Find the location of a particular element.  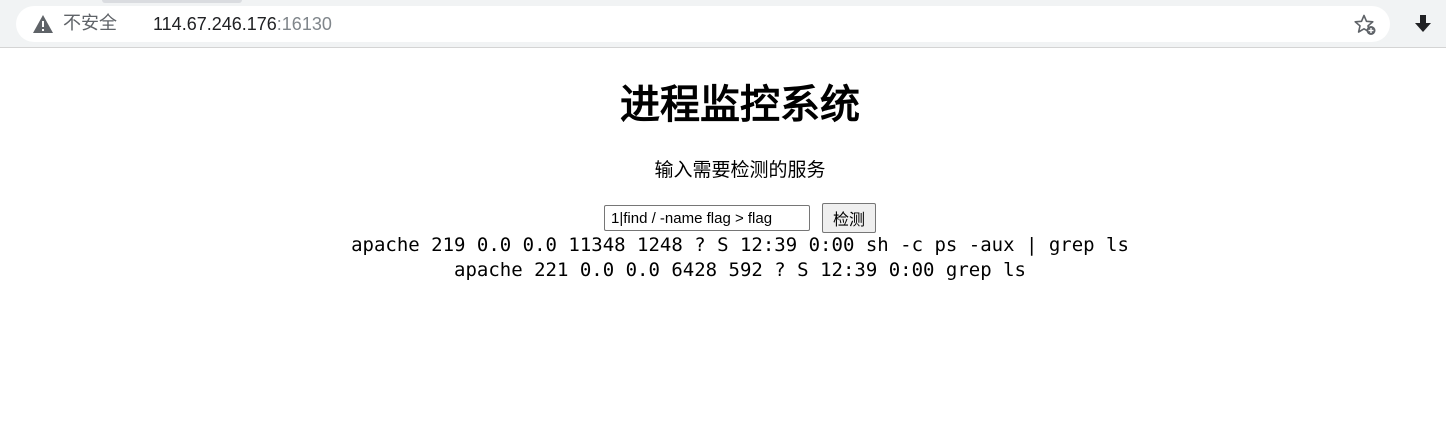

service-prompt: 输入需要检测的服务 is located at coordinates (740, 170).